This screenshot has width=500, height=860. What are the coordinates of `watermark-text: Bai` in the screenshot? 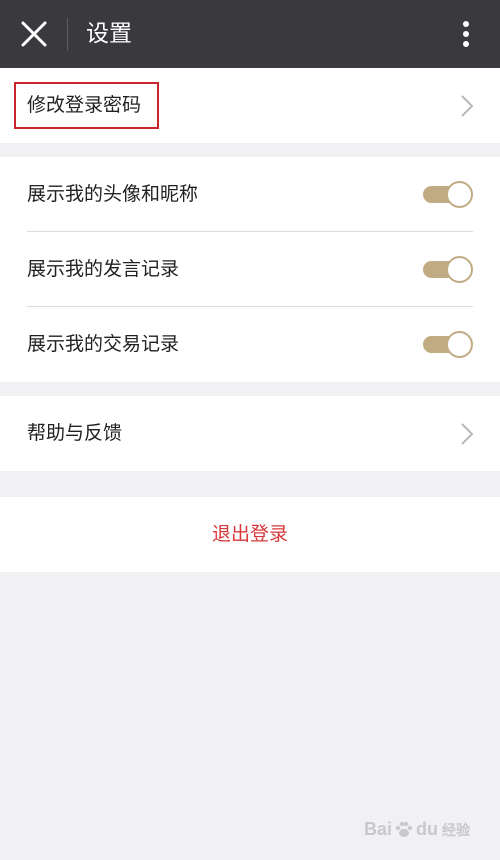 It's located at (377, 829).